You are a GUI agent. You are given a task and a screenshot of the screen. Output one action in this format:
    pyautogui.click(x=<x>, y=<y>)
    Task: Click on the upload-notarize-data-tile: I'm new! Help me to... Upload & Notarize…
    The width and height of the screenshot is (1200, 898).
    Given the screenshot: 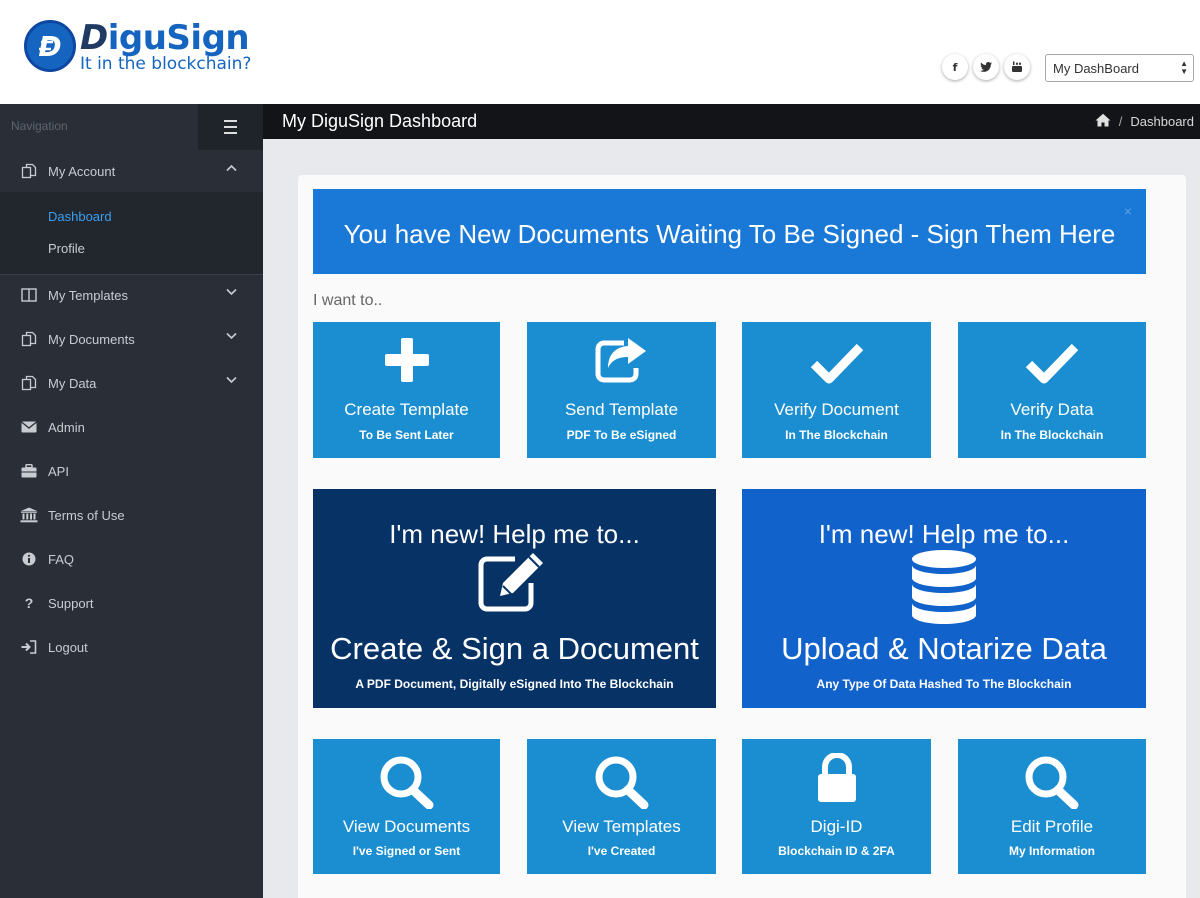 What is the action you would take?
    pyautogui.click(x=944, y=598)
    